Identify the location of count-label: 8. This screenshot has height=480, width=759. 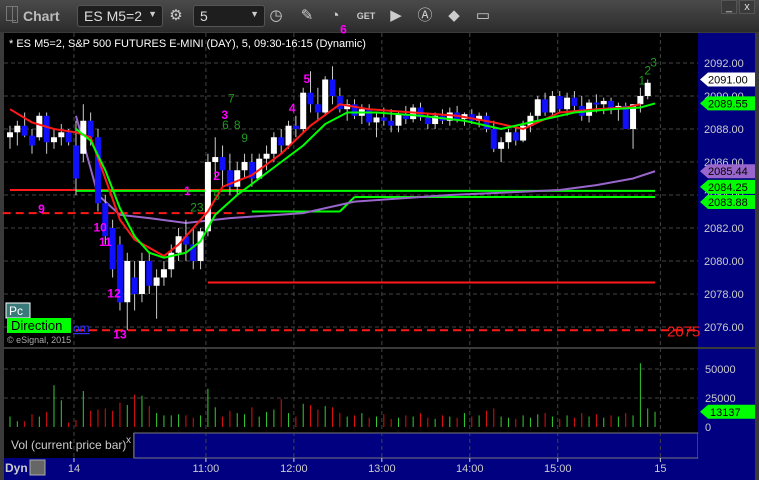
(237, 125).